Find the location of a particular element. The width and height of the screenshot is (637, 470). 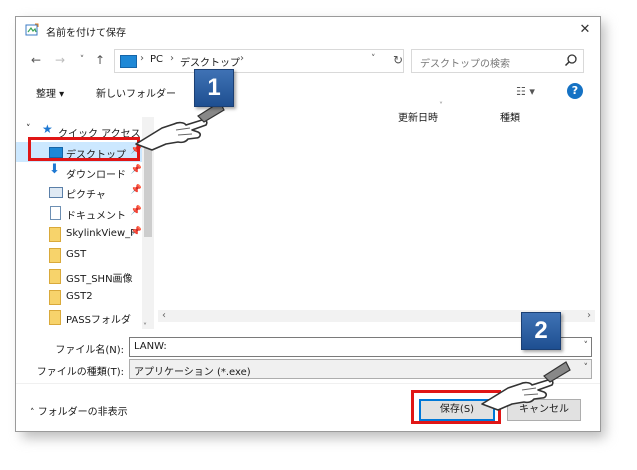

sidebar-item-downloads: ⬇ ダウンロード 📌 is located at coordinates (79, 172).